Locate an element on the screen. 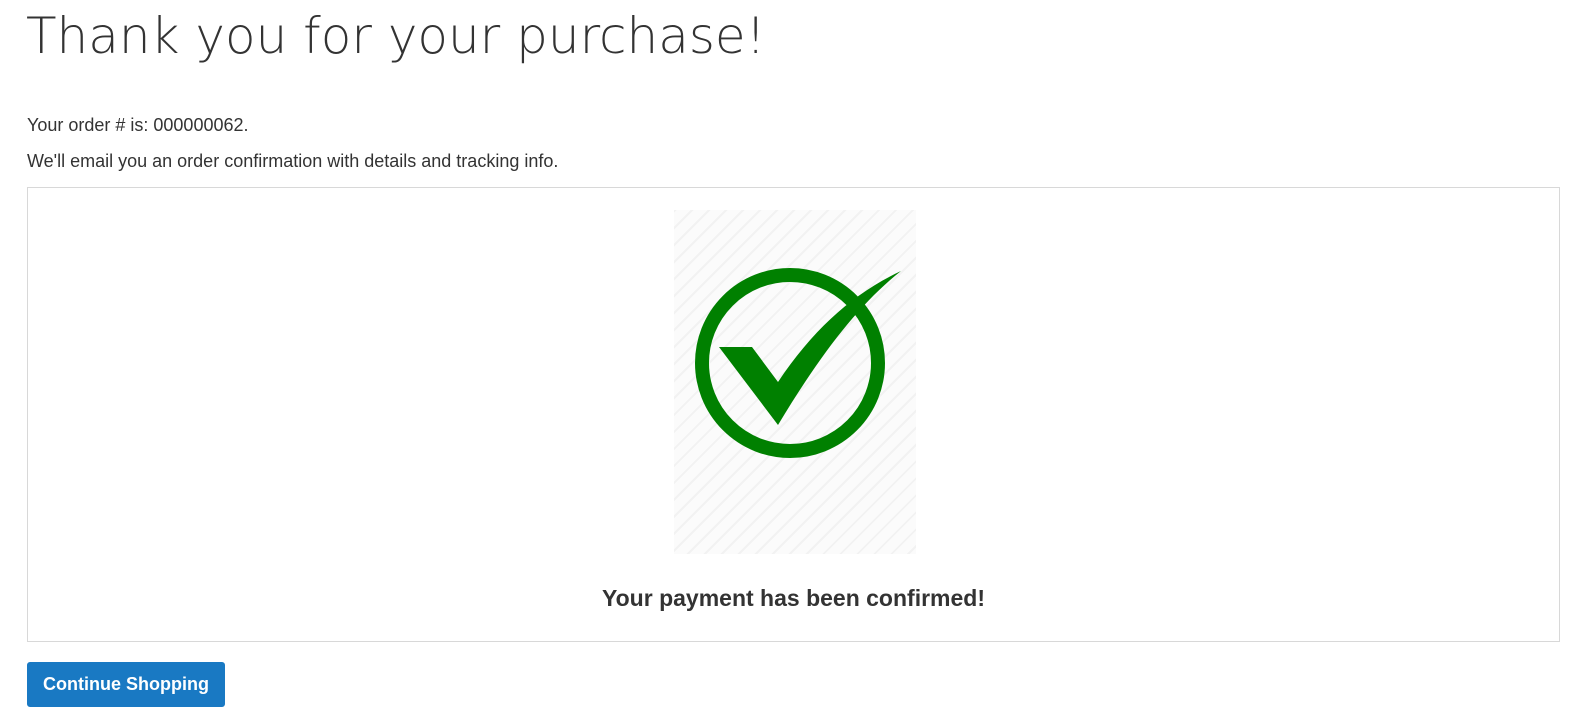 This screenshot has height=727, width=1583. page-title: Thank you for your purchase! is located at coordinates (396, 36).